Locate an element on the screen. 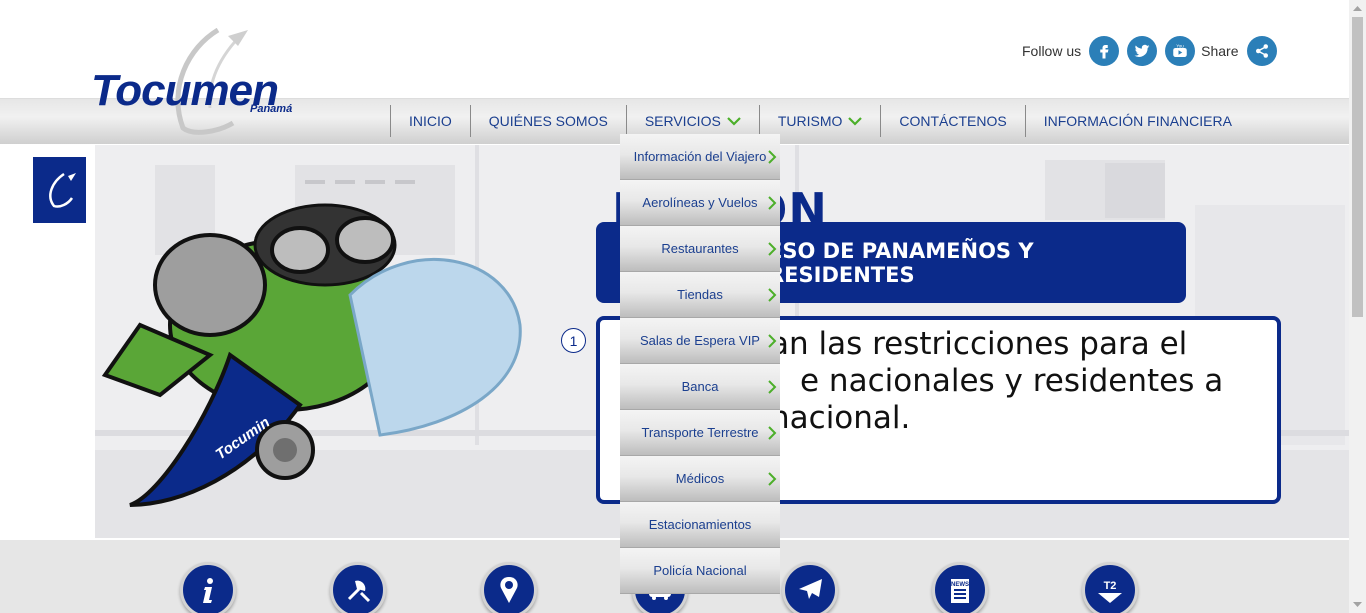 Image resolution: width=1366 pixels, height=613 pixels. info-icon is located at coordinates (208, 587).